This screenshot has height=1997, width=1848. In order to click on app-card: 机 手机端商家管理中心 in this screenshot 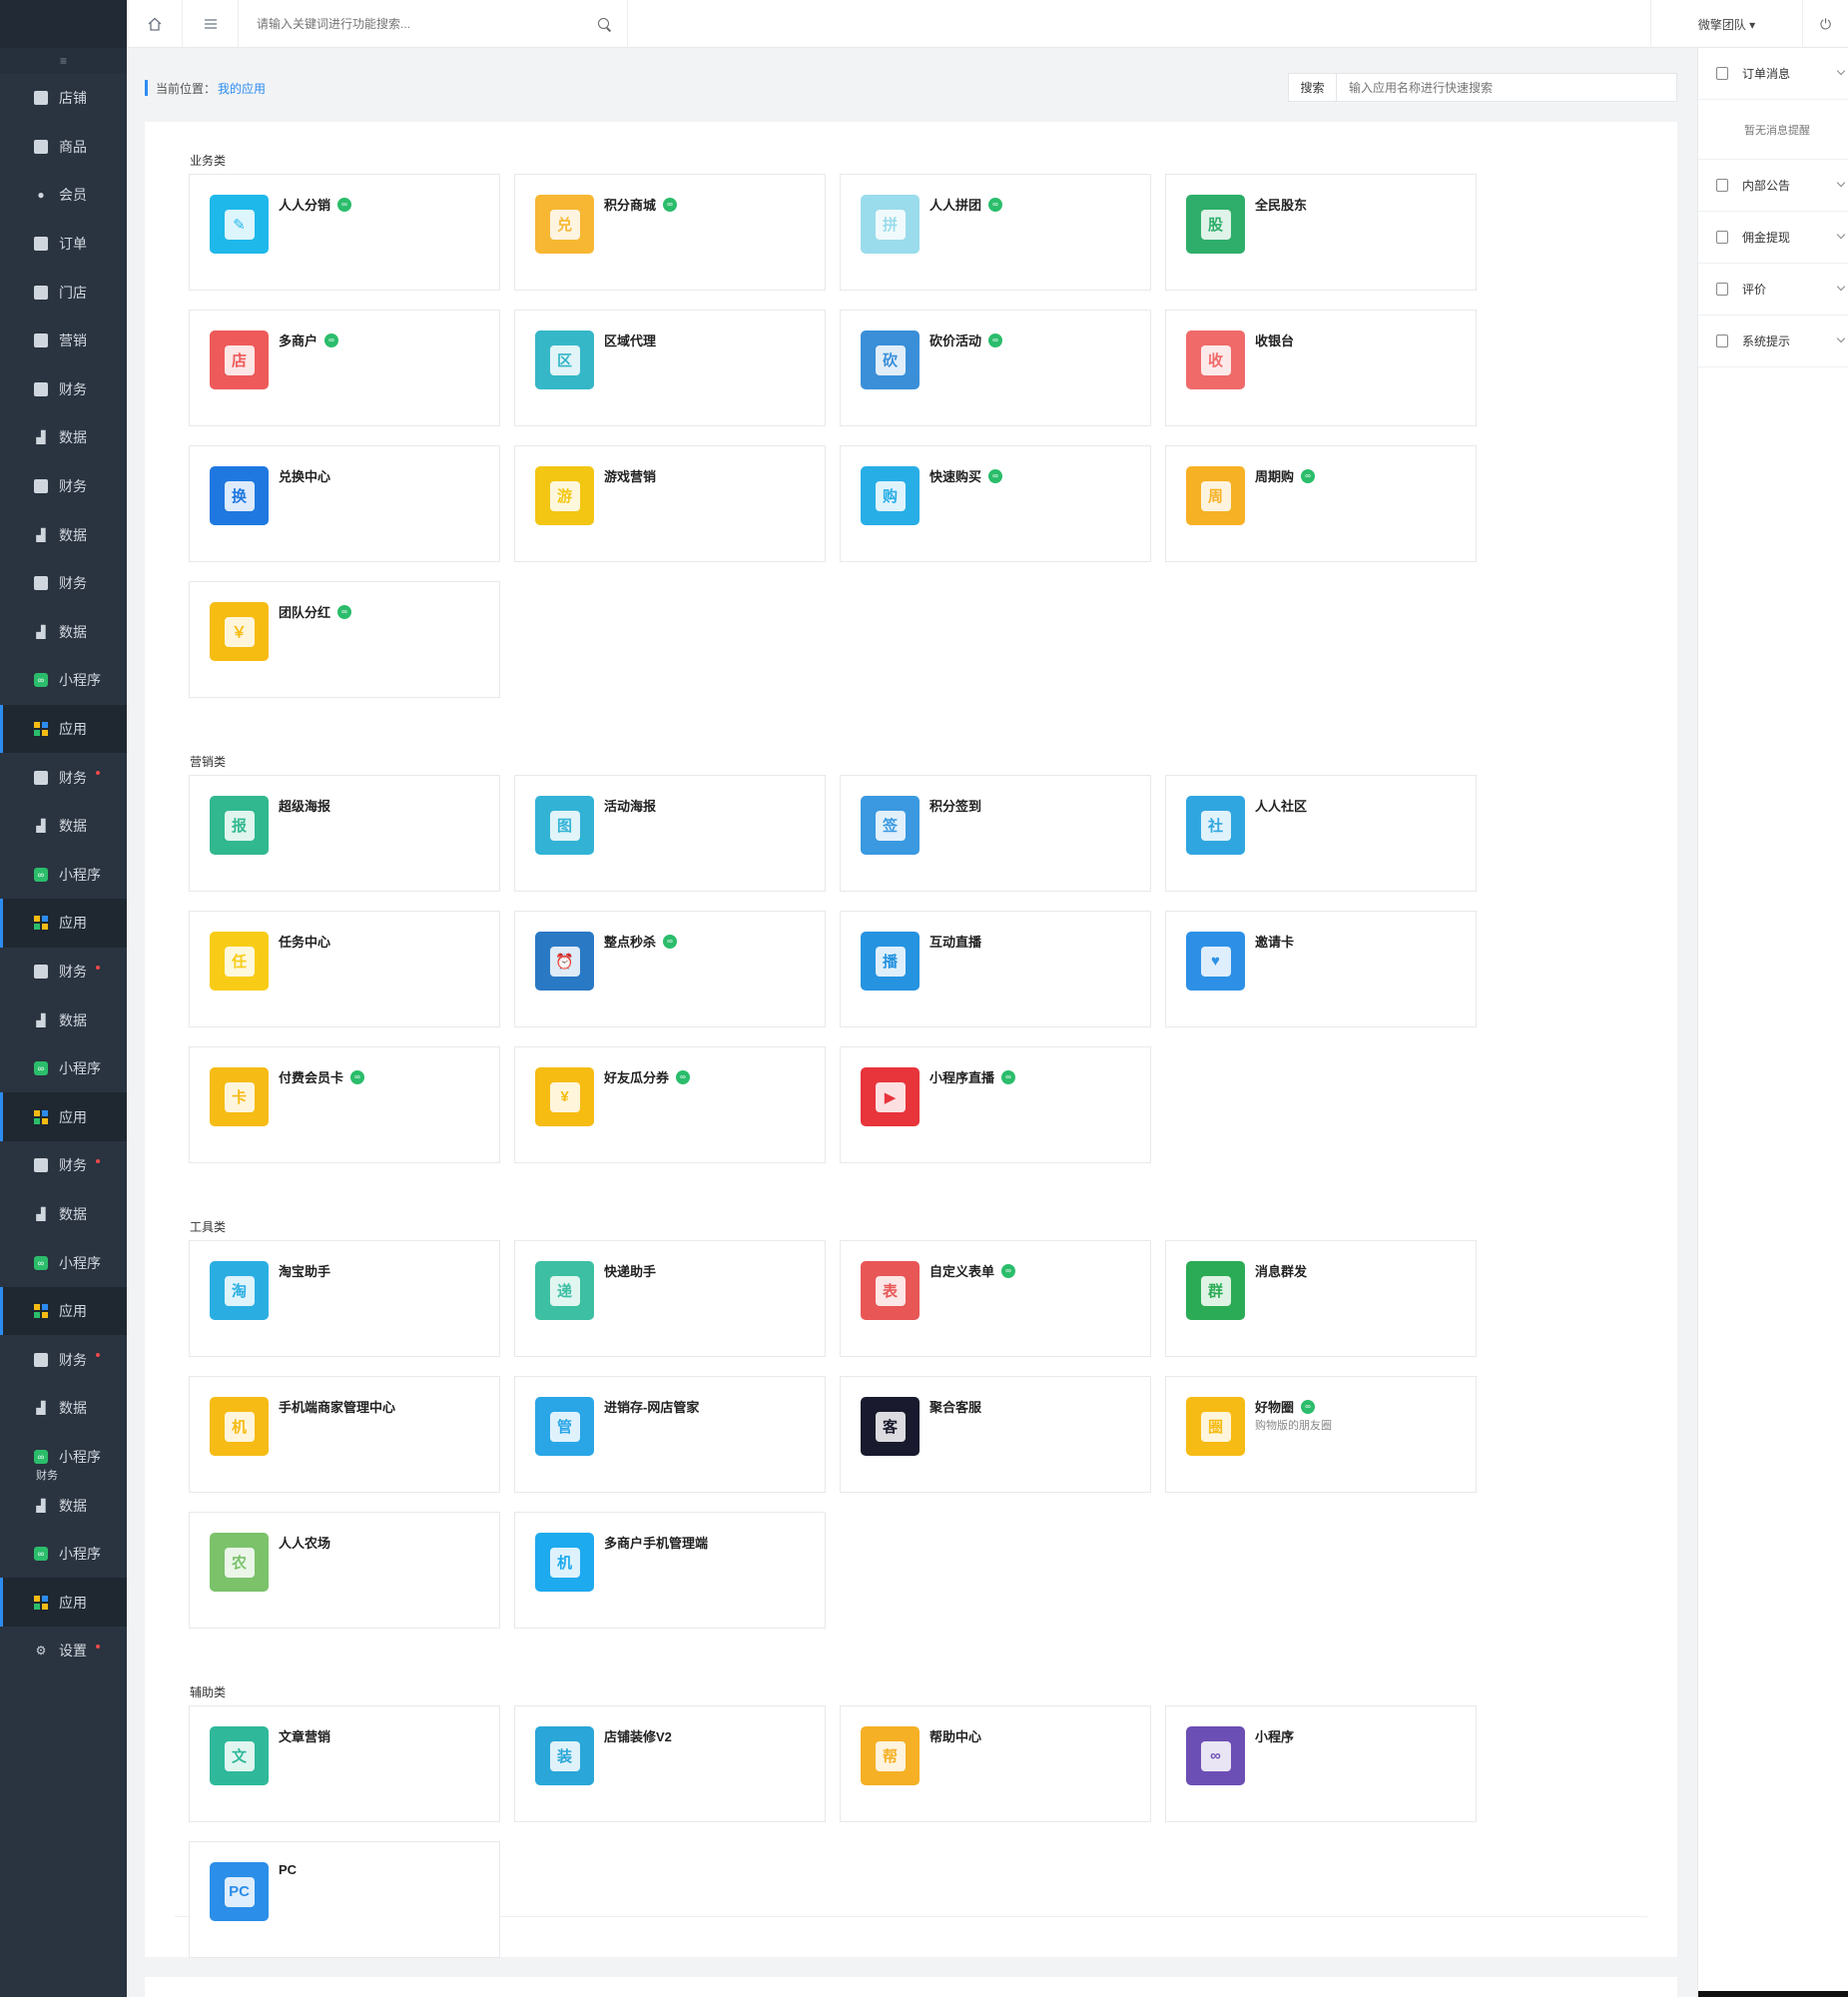, I will do `click(344, 1434)`.